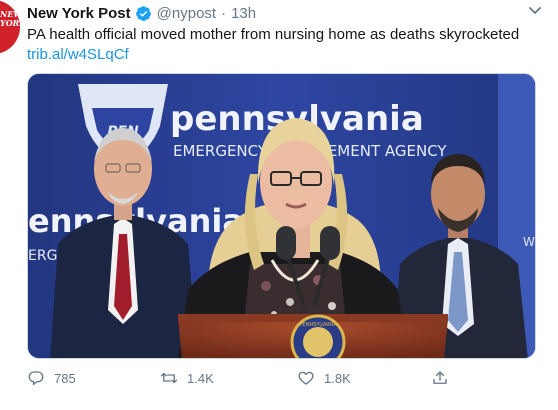 The image size is (558, 410). I want to click on reply-button: 785, so click(51, 378).